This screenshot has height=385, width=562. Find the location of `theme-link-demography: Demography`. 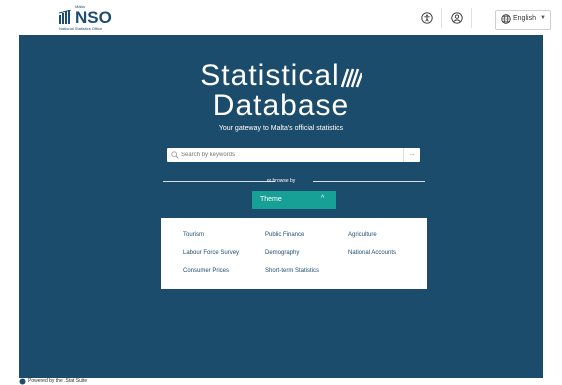

theme-link-demography: Demography is located at coordinates (282, 253).